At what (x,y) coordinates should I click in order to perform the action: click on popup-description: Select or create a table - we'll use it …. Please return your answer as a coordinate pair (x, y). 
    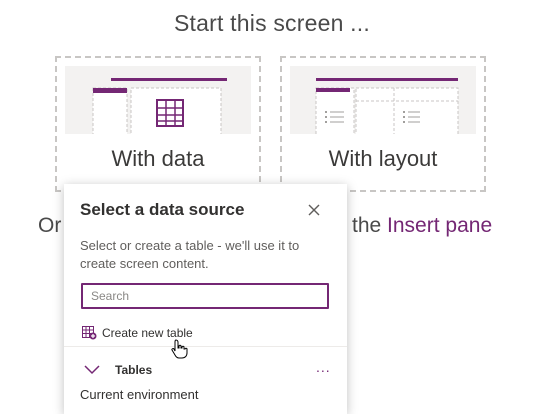
    Looking at the image, I should click on (190, 254).